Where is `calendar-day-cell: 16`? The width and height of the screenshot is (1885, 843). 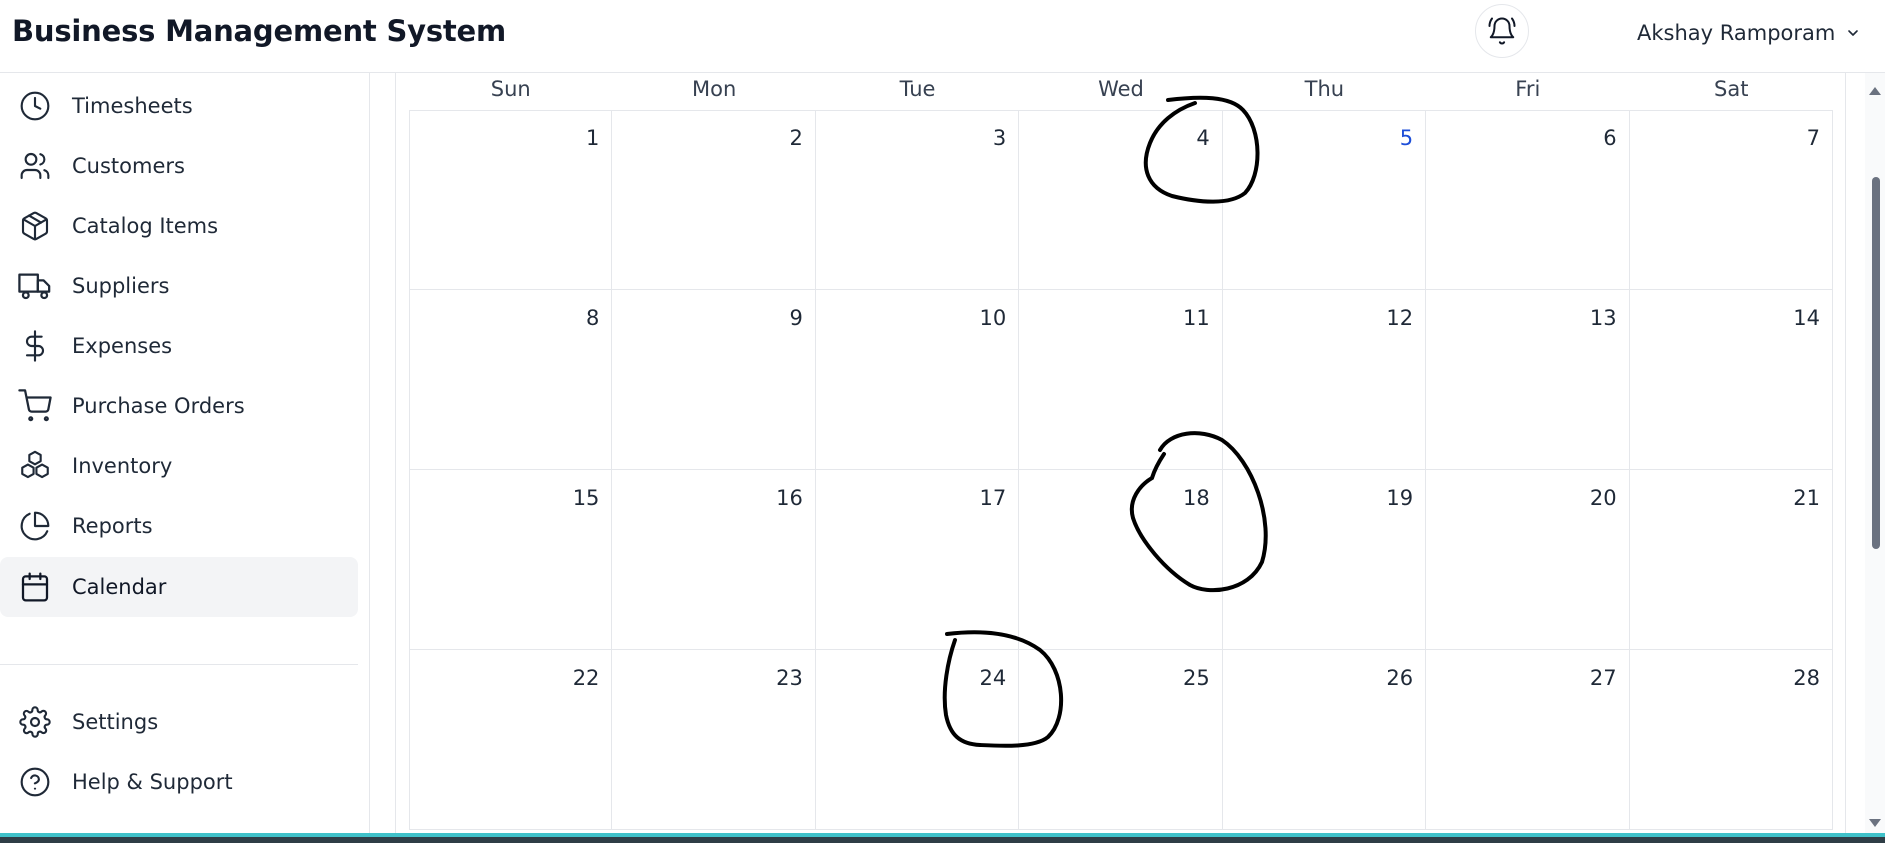
calendar-day-cell: 16 is located at coordinates (714, 560).